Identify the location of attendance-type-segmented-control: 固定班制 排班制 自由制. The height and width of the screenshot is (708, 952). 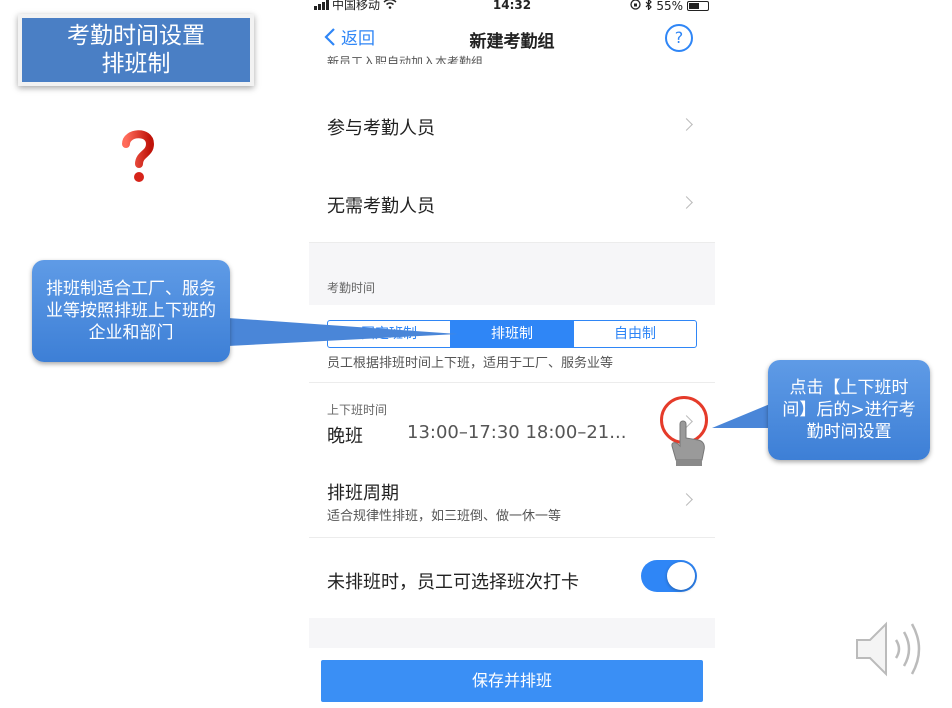
(512, 334).